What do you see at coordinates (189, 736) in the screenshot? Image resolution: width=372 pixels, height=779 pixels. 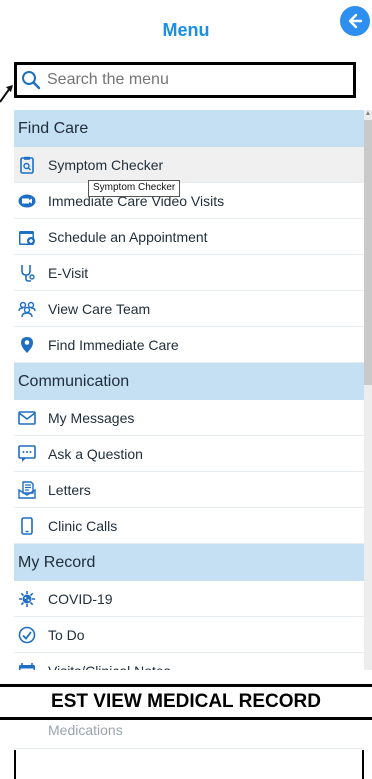 I see `partial-list-item: Medications` at bounding box center [189, 736].